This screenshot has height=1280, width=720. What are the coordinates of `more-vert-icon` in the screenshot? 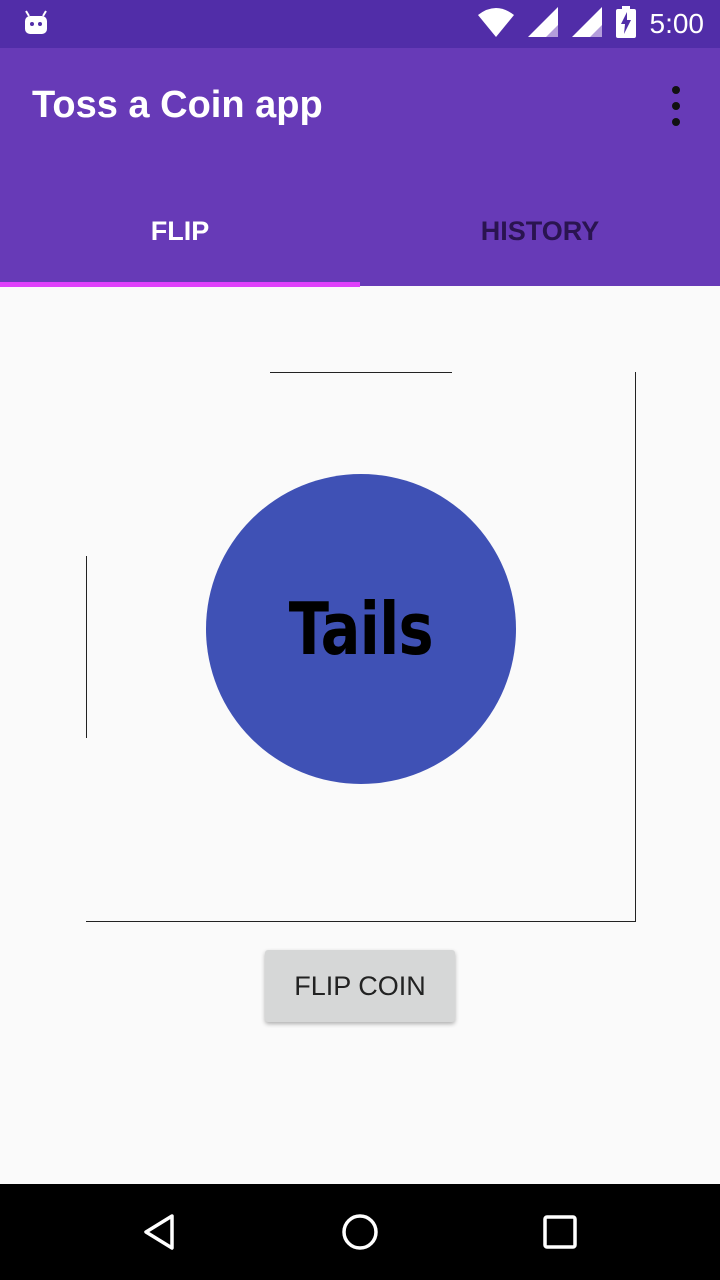 It's located at (676, 106).